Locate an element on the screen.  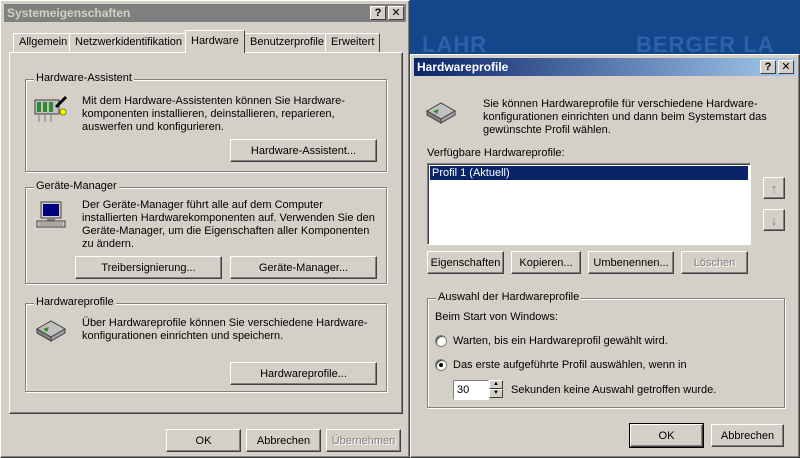
help-button: ? is located at coordinates (378, 13).